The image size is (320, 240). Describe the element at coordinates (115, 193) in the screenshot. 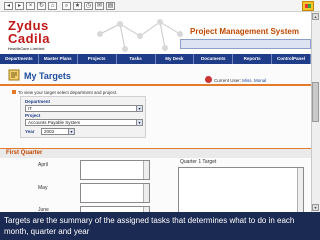

I see `may-target-input` at that location.